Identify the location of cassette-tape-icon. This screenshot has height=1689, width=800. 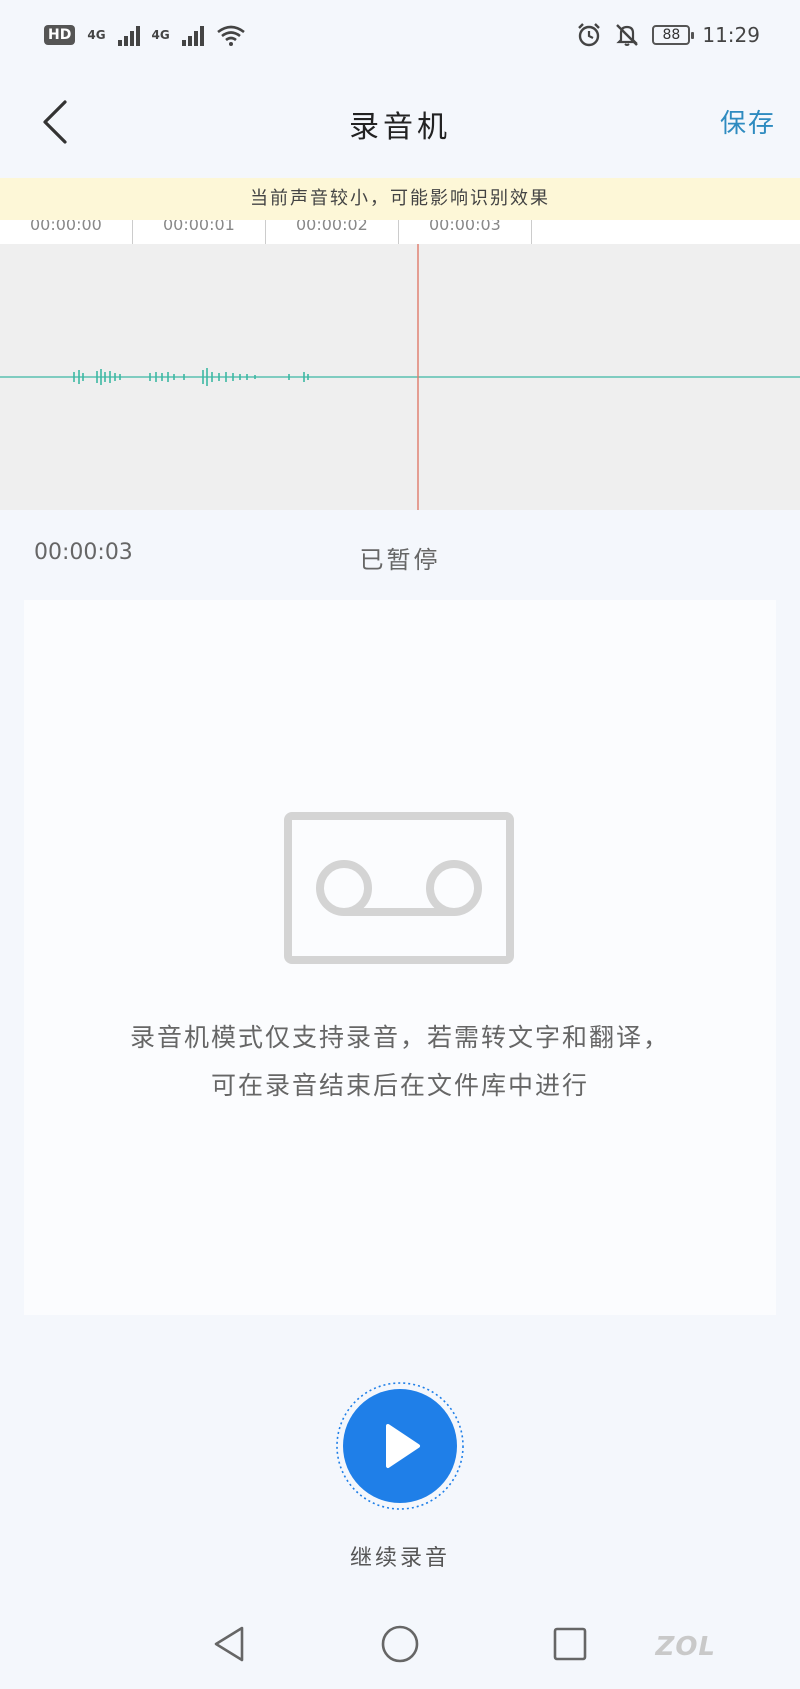
(399, 888).